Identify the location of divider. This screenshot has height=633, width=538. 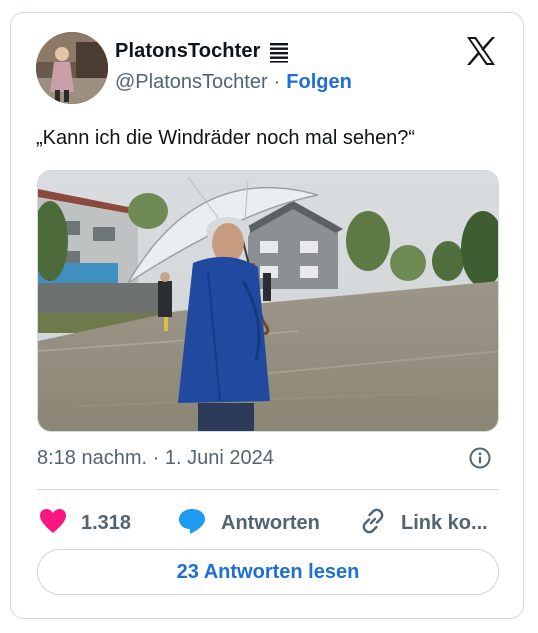
(268, 489).